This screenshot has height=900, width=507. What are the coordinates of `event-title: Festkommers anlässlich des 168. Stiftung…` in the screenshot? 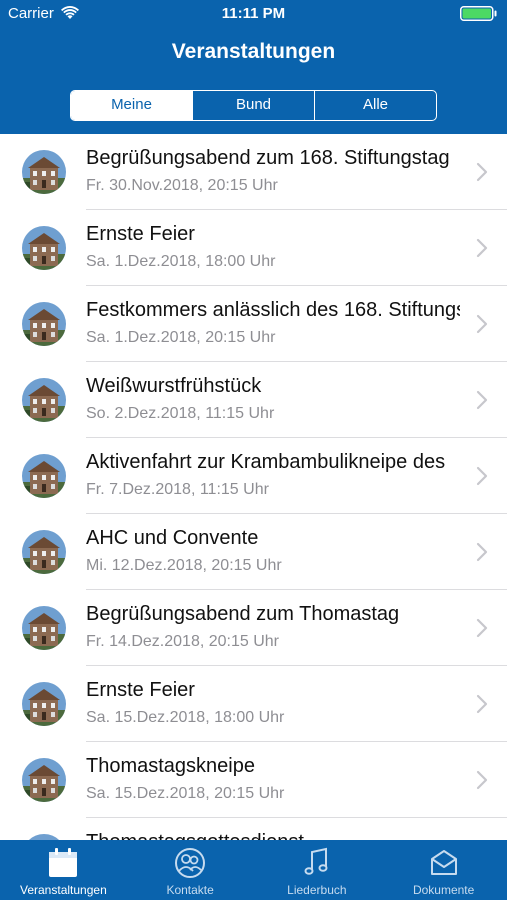 It's located at (273, 310).